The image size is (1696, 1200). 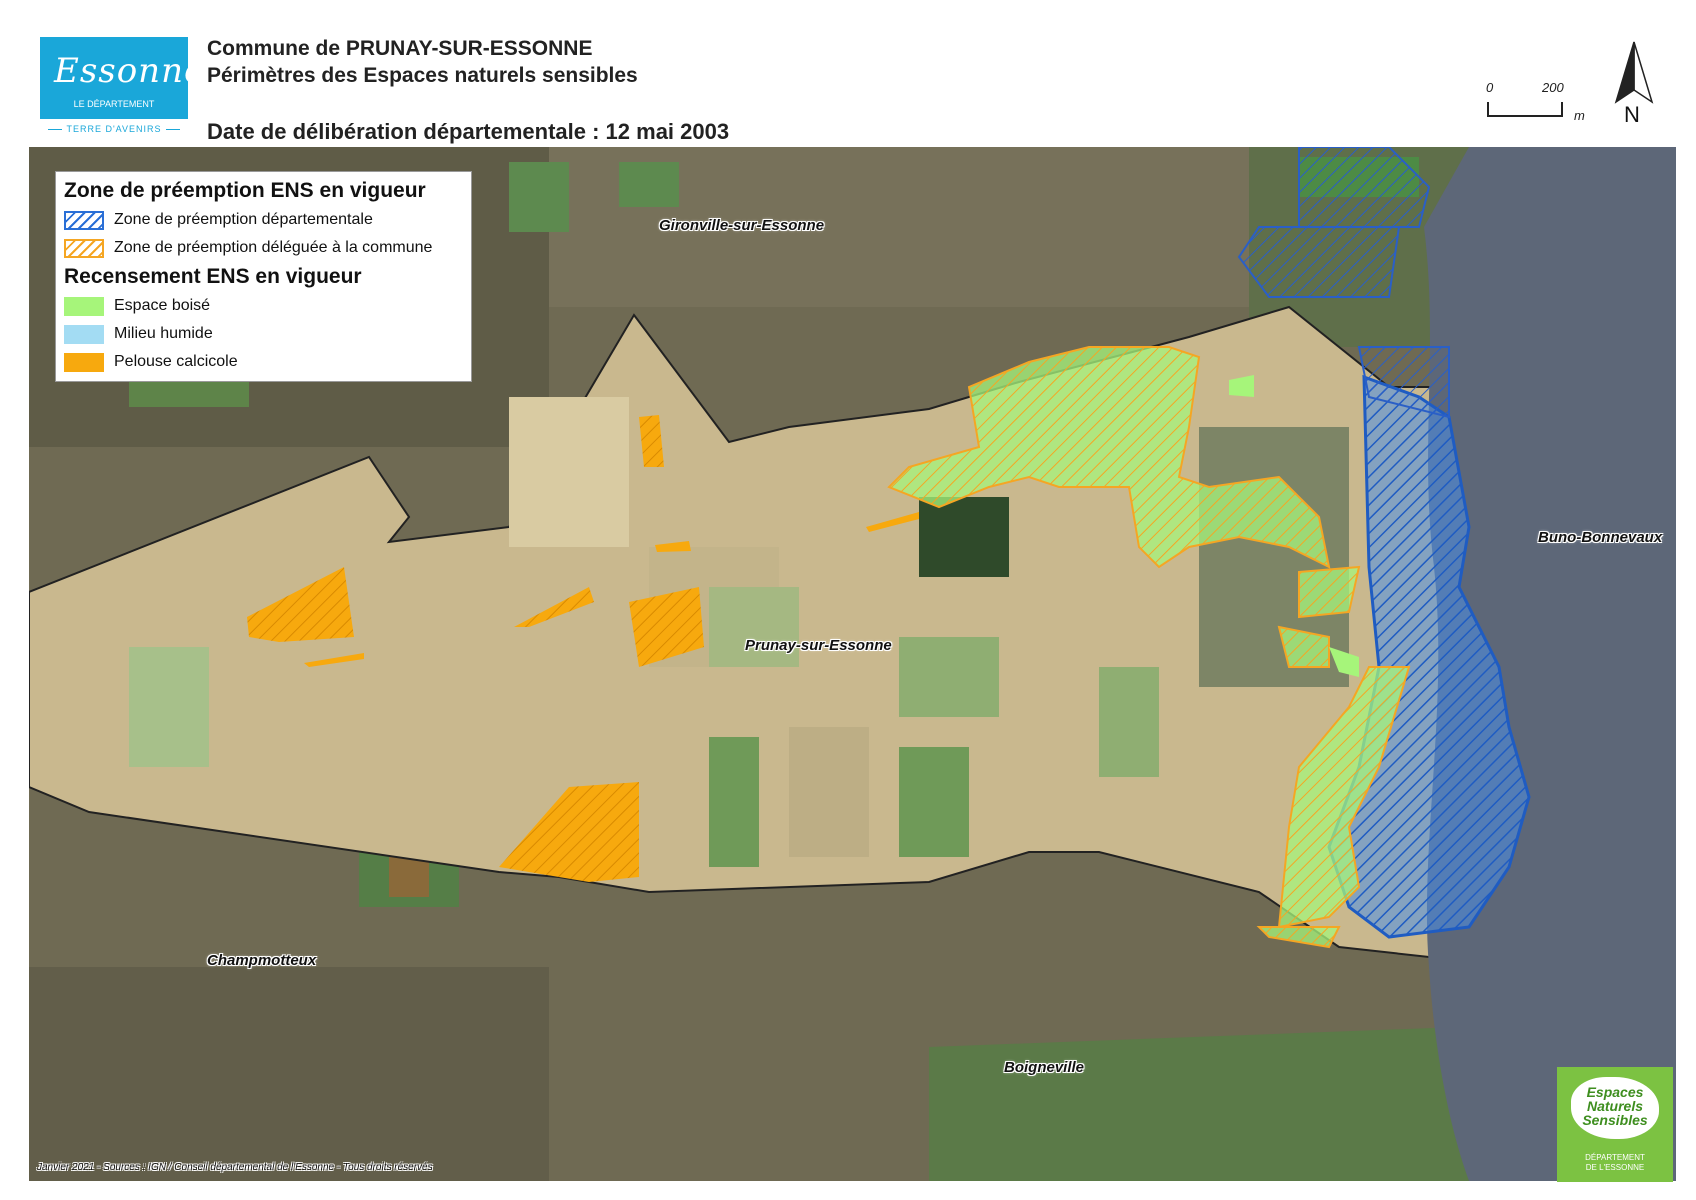 I want to click on ens-logo-text: Espaces Naturels Sensibles, so click(x=1615, y=1106).